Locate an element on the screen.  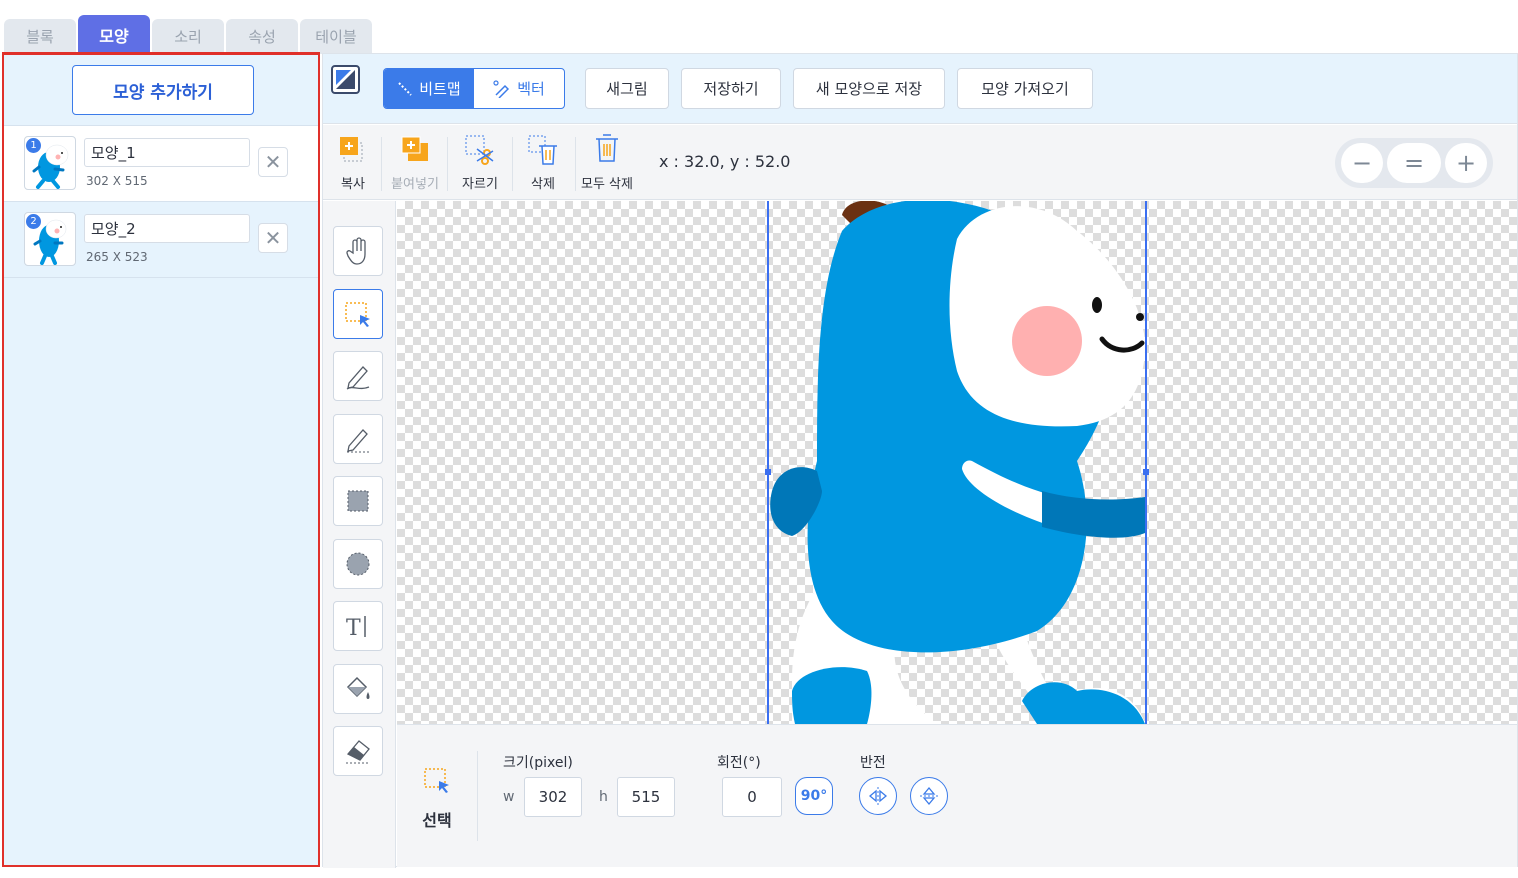
fill-tool is located at coordinates (358, 689).